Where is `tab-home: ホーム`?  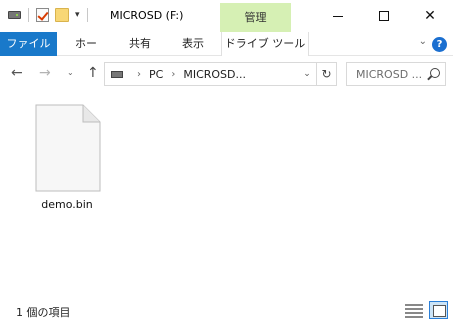
tab-home: ホーム is located at coordinates (86, 53).